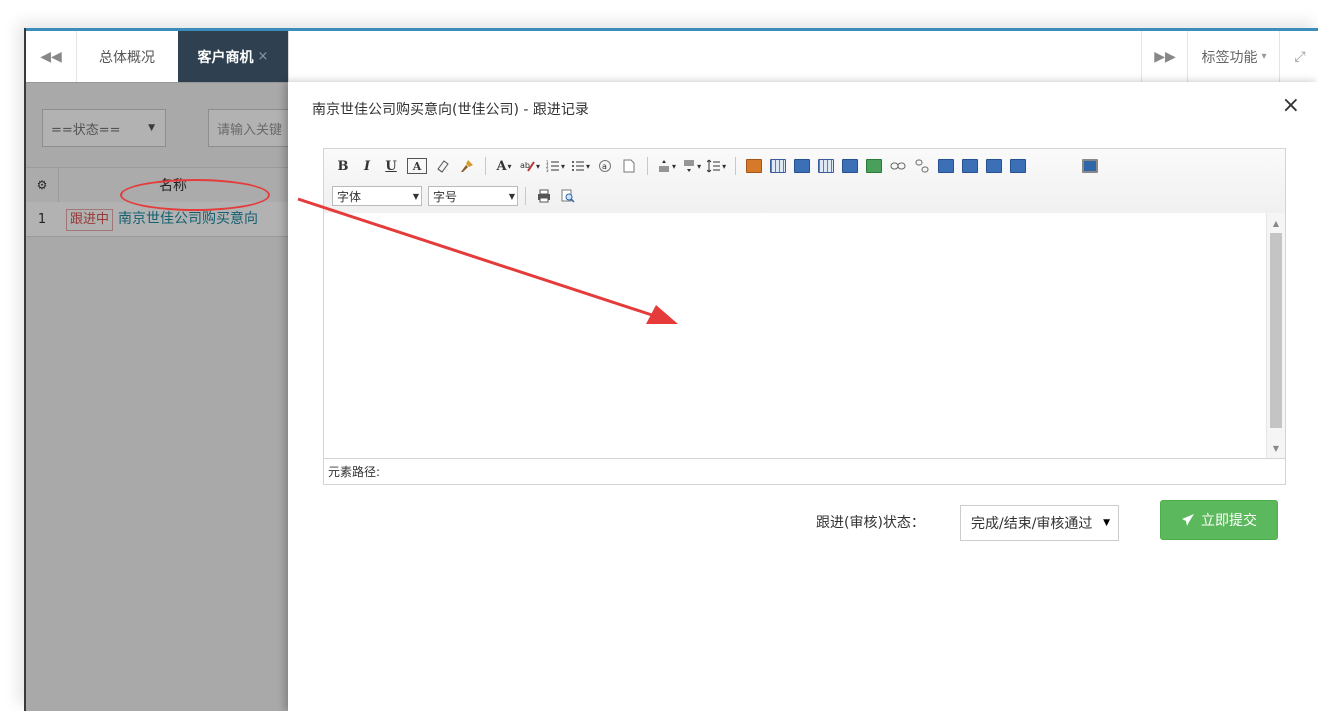  Describe the element at coordinates (994, 166) in the screenshot. I see `image-no-float-icon` at that location.